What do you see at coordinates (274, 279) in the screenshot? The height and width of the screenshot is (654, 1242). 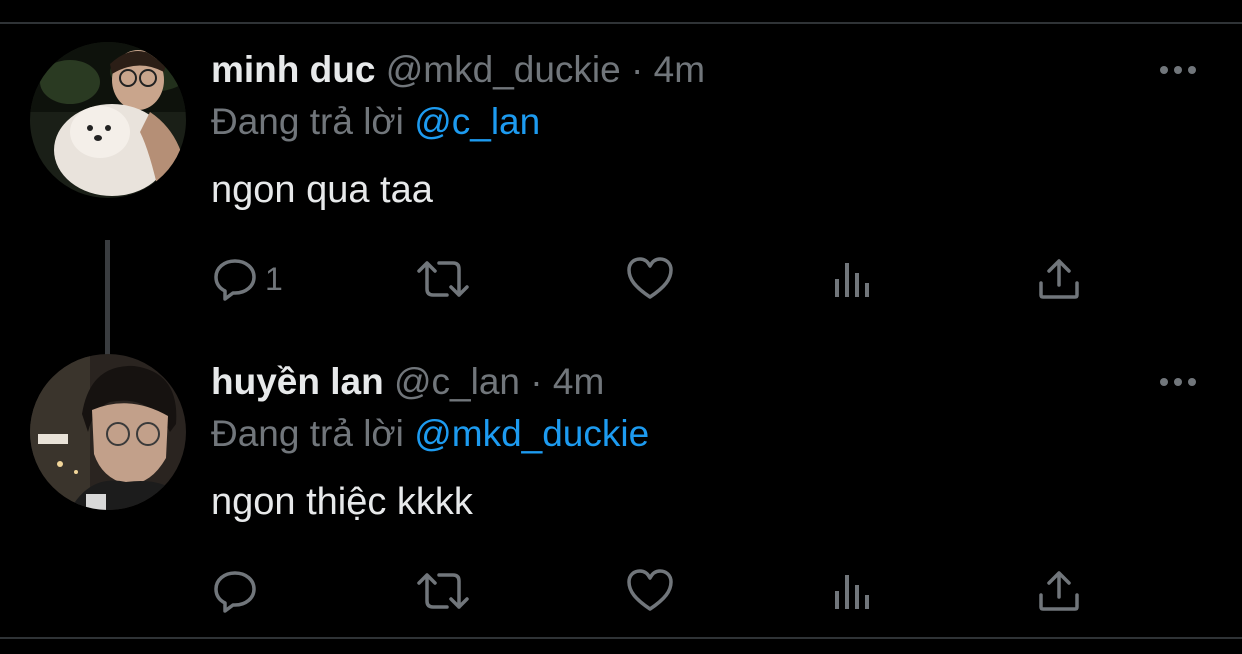 I see `reply-count: 1` at bounding box center [274, 279].